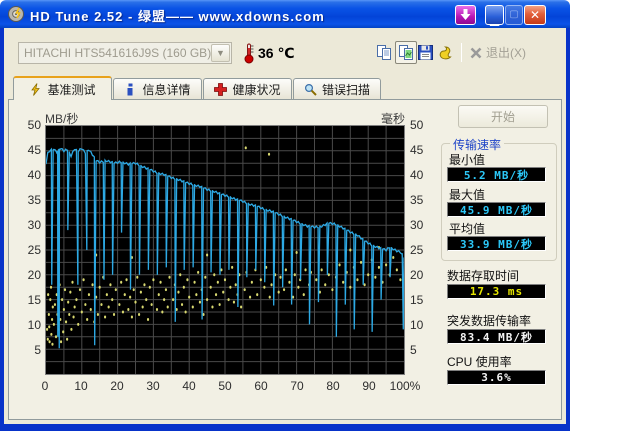  Describe the element at coordinates (247, 89) in the screenshot. I see `tab-health: 健康状况` at that location.